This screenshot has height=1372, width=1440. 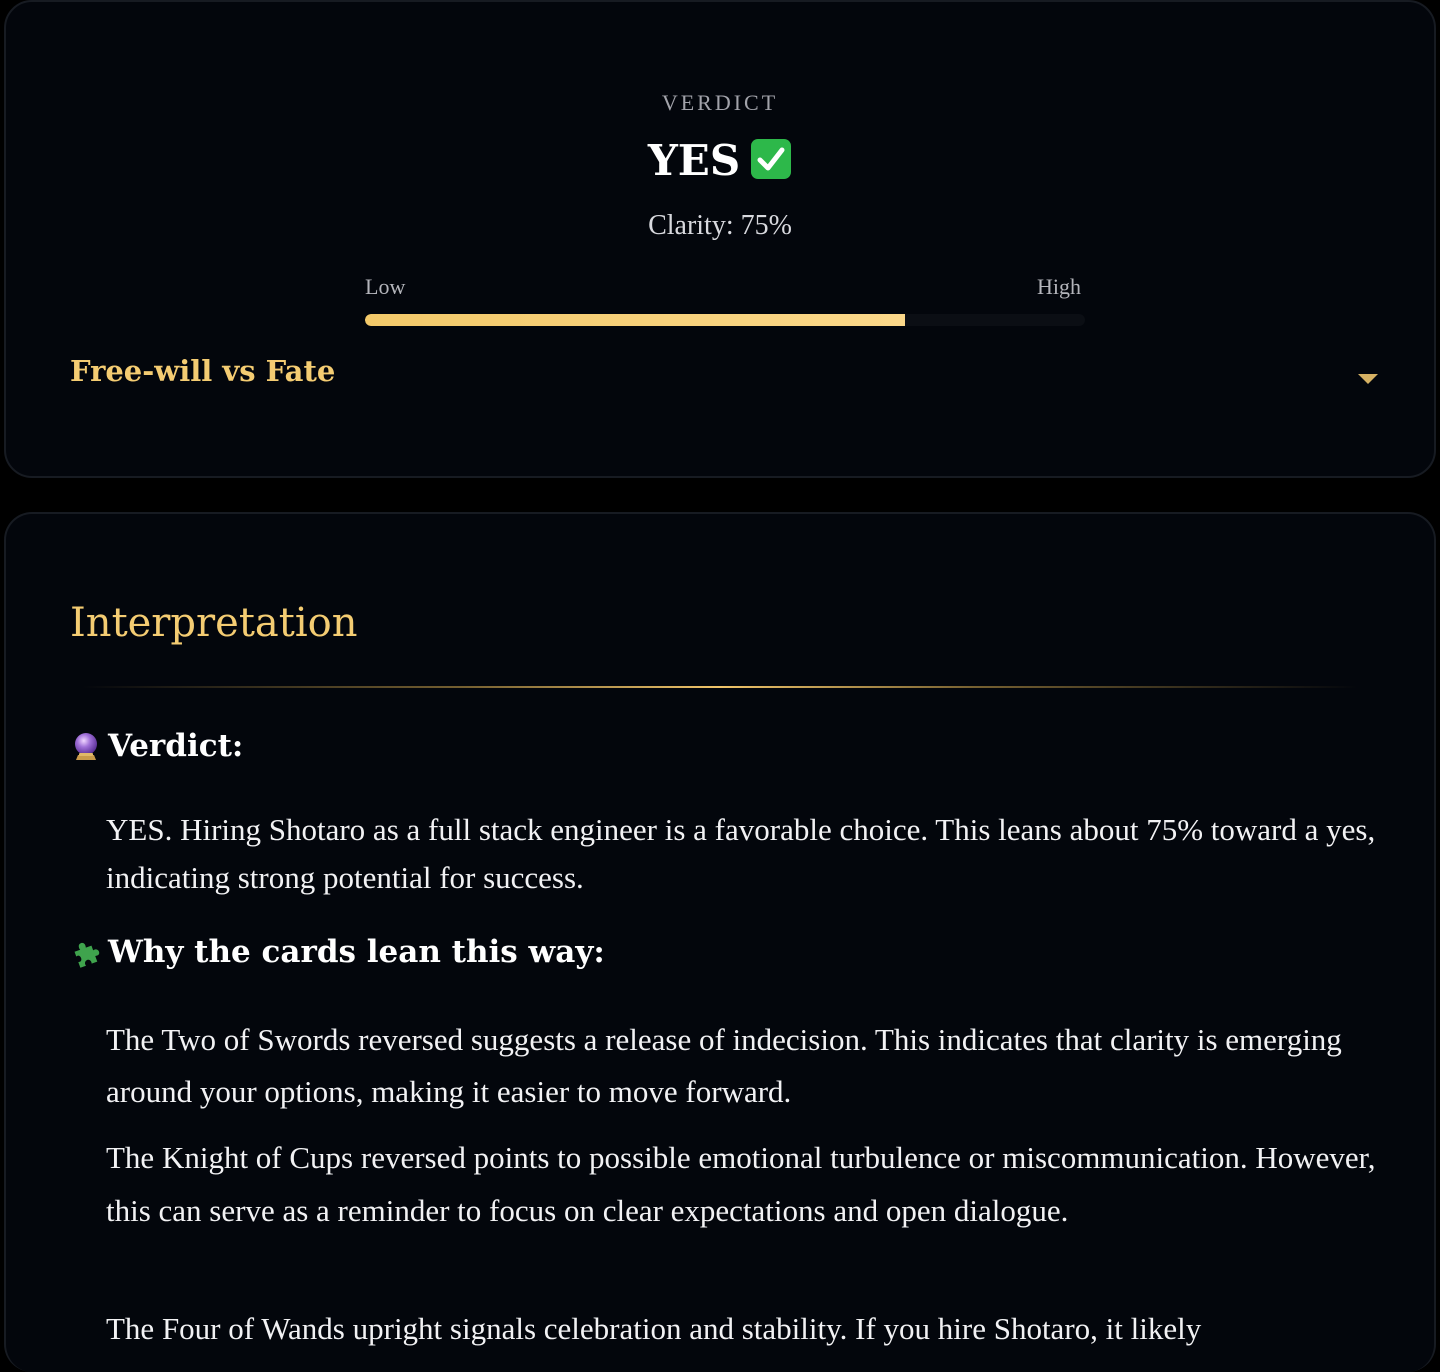 What do you see at coordinates (720, 687) in the screenshot?
I see `gold-divider` at bounding box center [720, 687].